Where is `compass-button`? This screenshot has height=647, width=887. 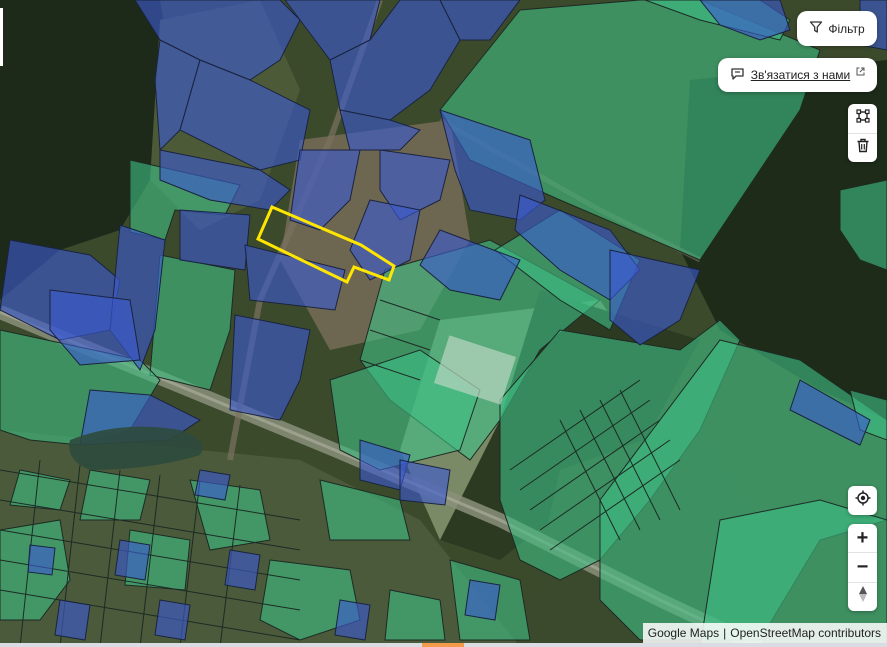 compass-button is located at coordinates (862, 596).